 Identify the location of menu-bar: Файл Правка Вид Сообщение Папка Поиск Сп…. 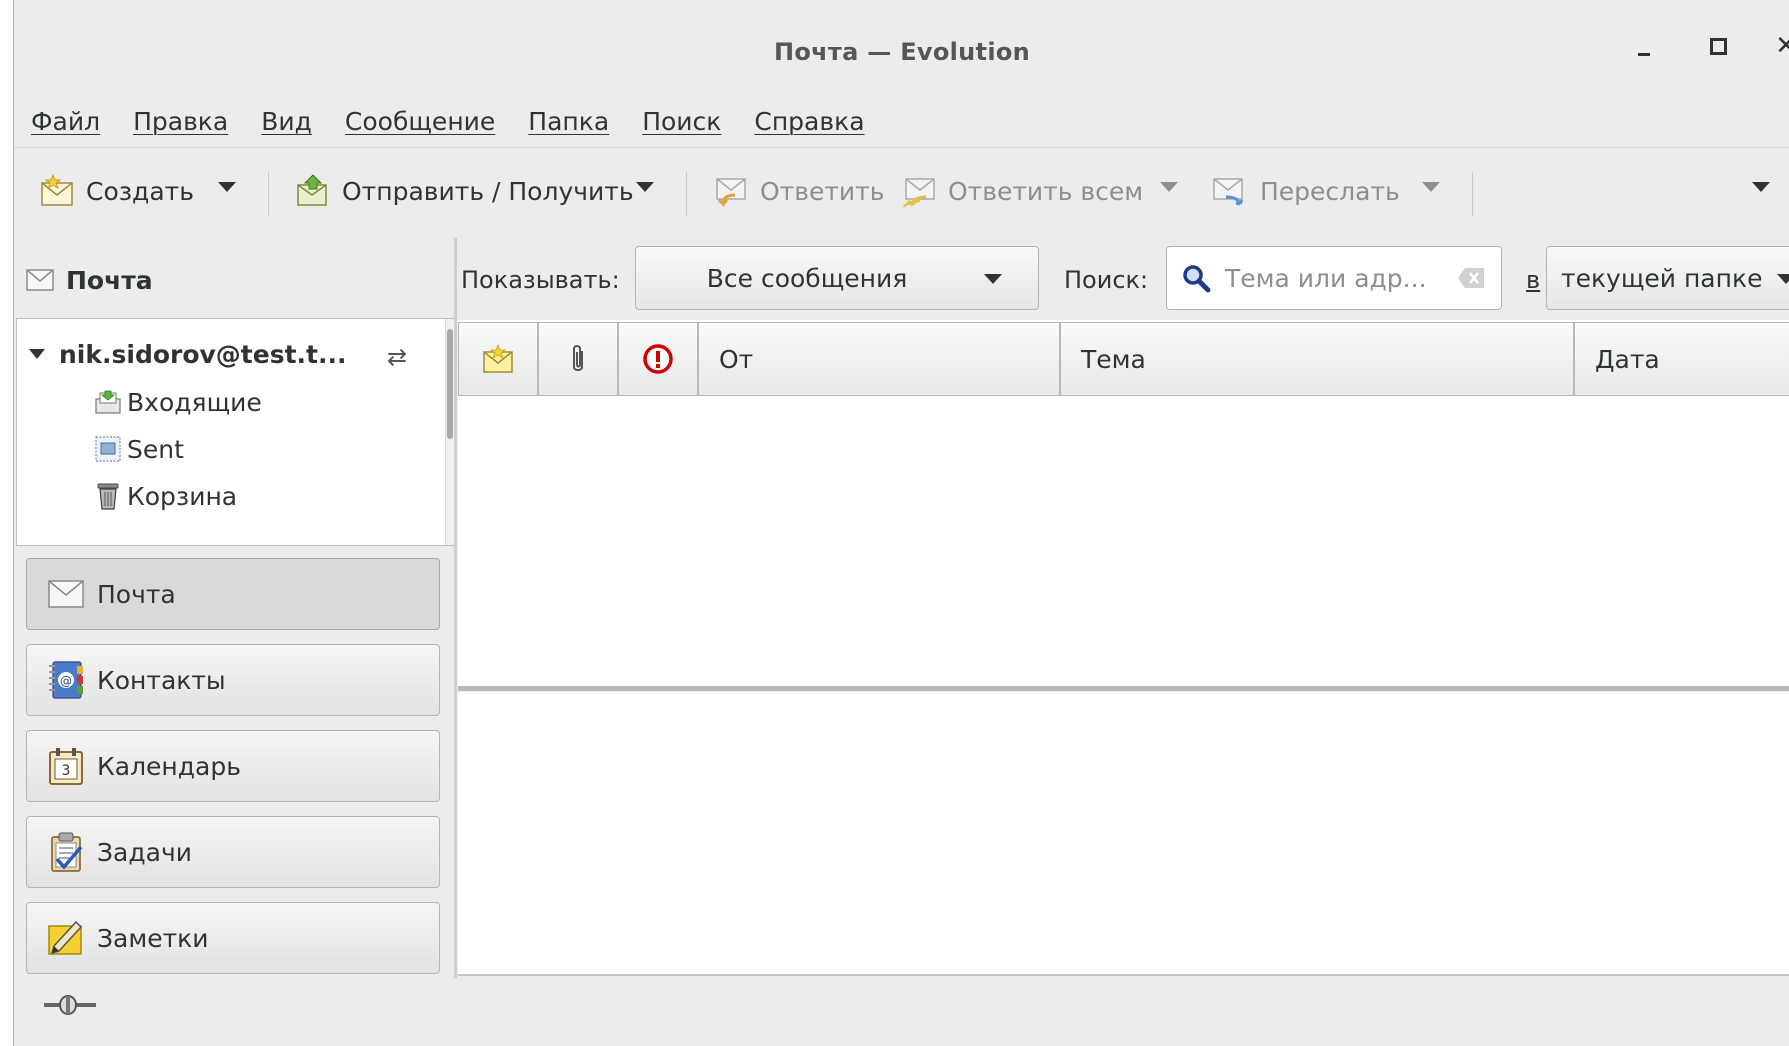
(901, 122).